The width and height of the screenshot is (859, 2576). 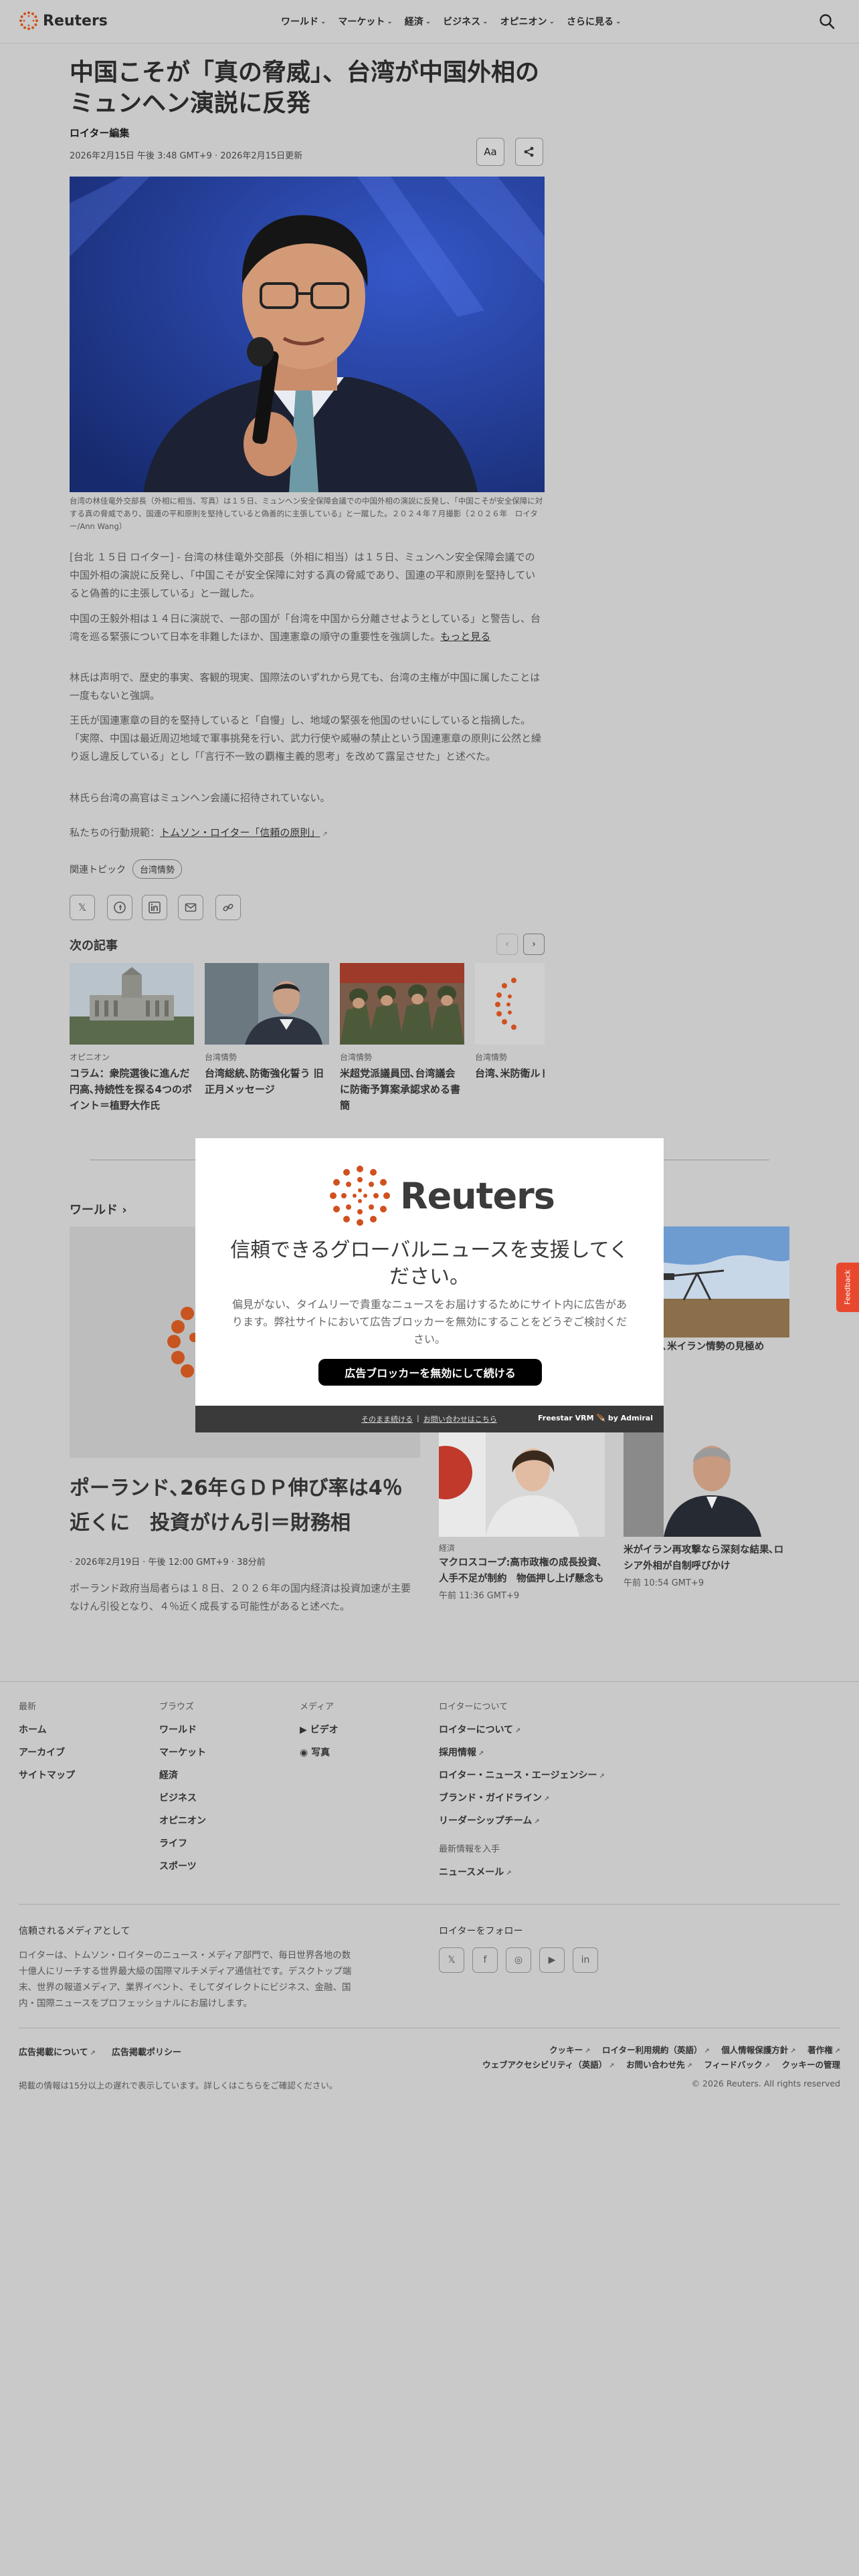 I want to click on share-email-button, so click(x=190, y=908).